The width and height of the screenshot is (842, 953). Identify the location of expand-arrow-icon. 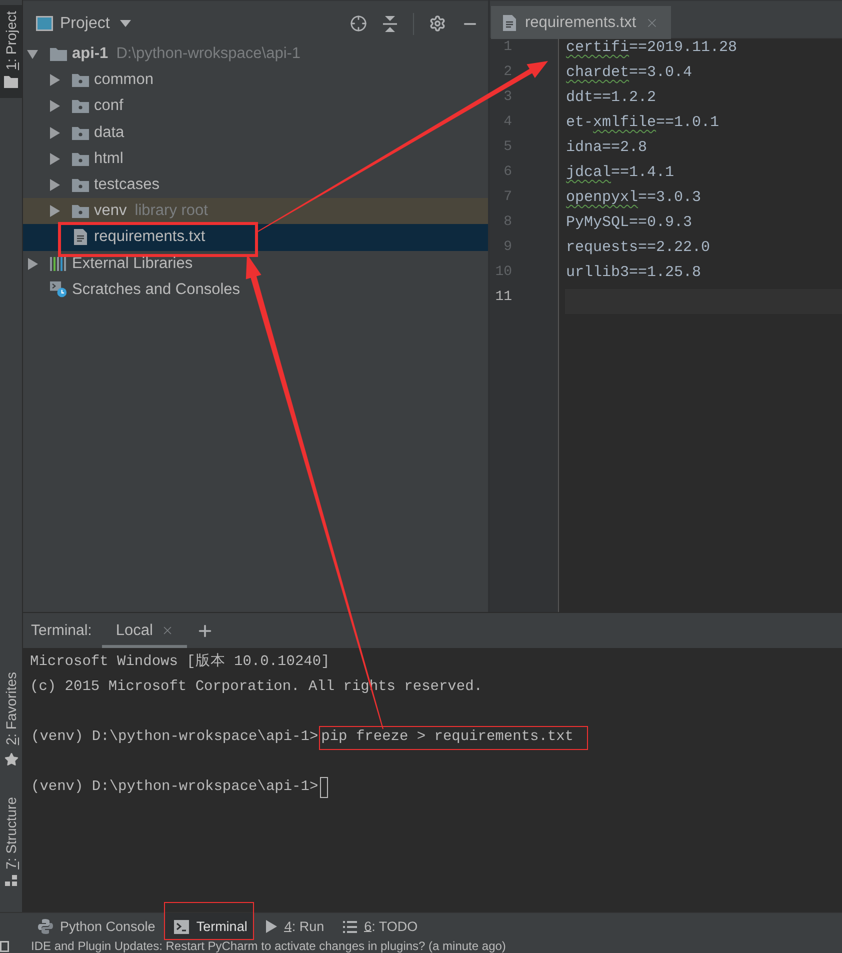
(32, 54).